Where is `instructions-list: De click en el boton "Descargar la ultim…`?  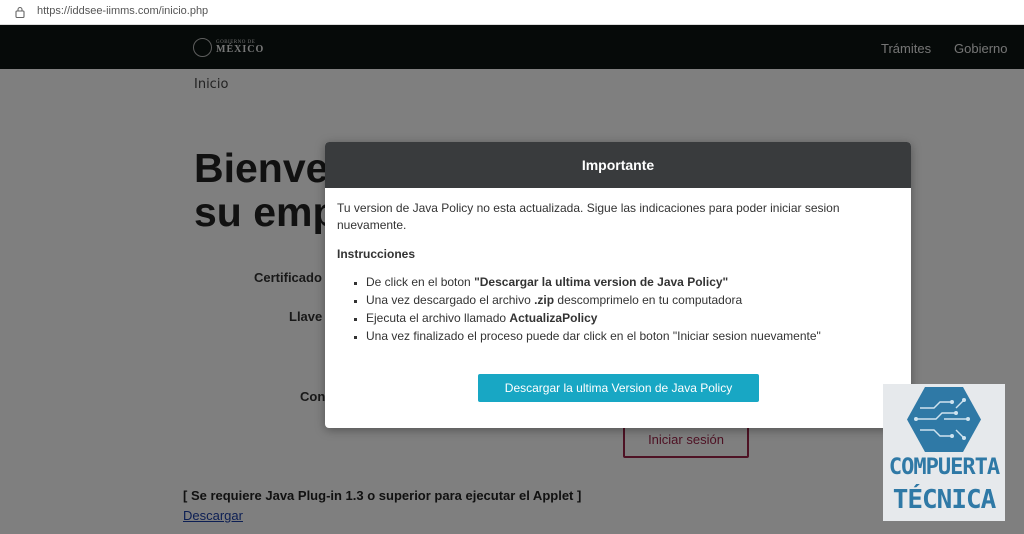 instructions-list: De click en el boton "Descargar la ultim… is located at coordinates (618, 309).